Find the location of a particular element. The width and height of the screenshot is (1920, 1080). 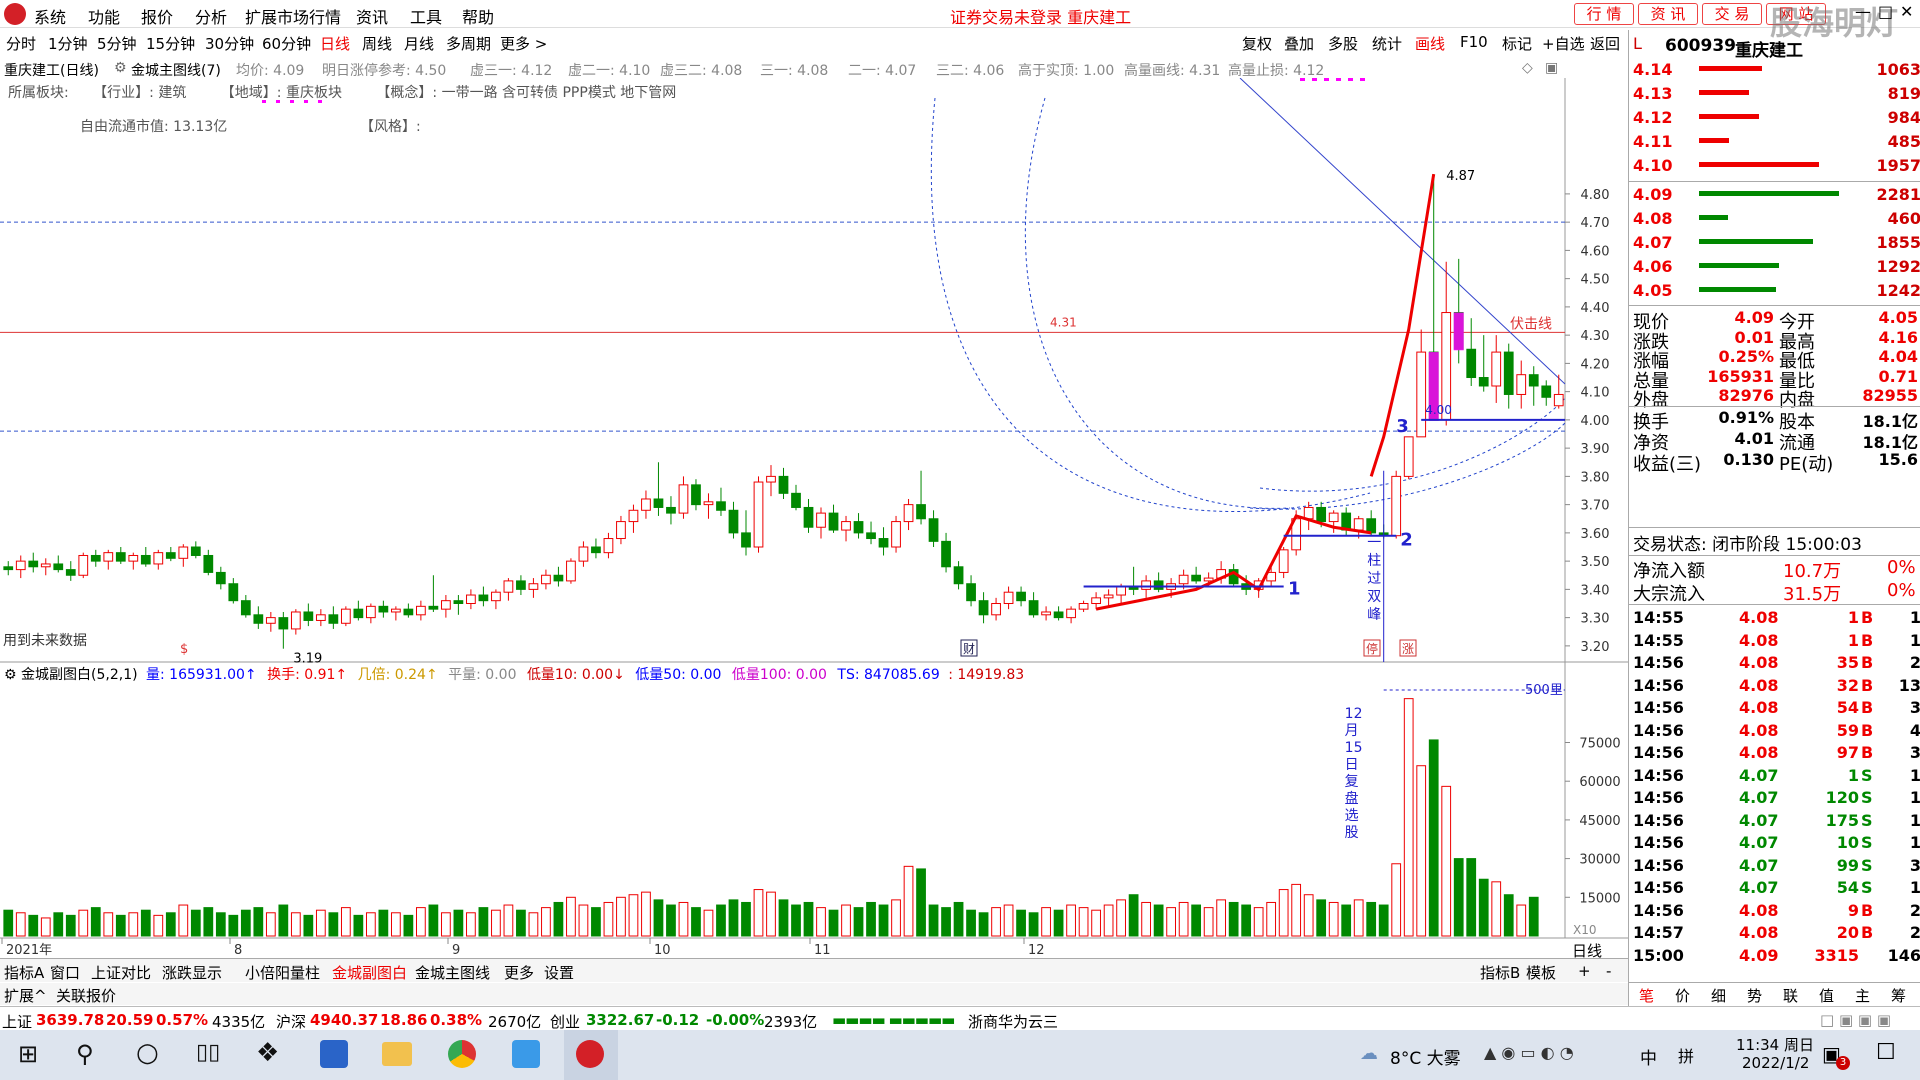

sh-index-name: 上证 is located at coordinates (17, 1021).